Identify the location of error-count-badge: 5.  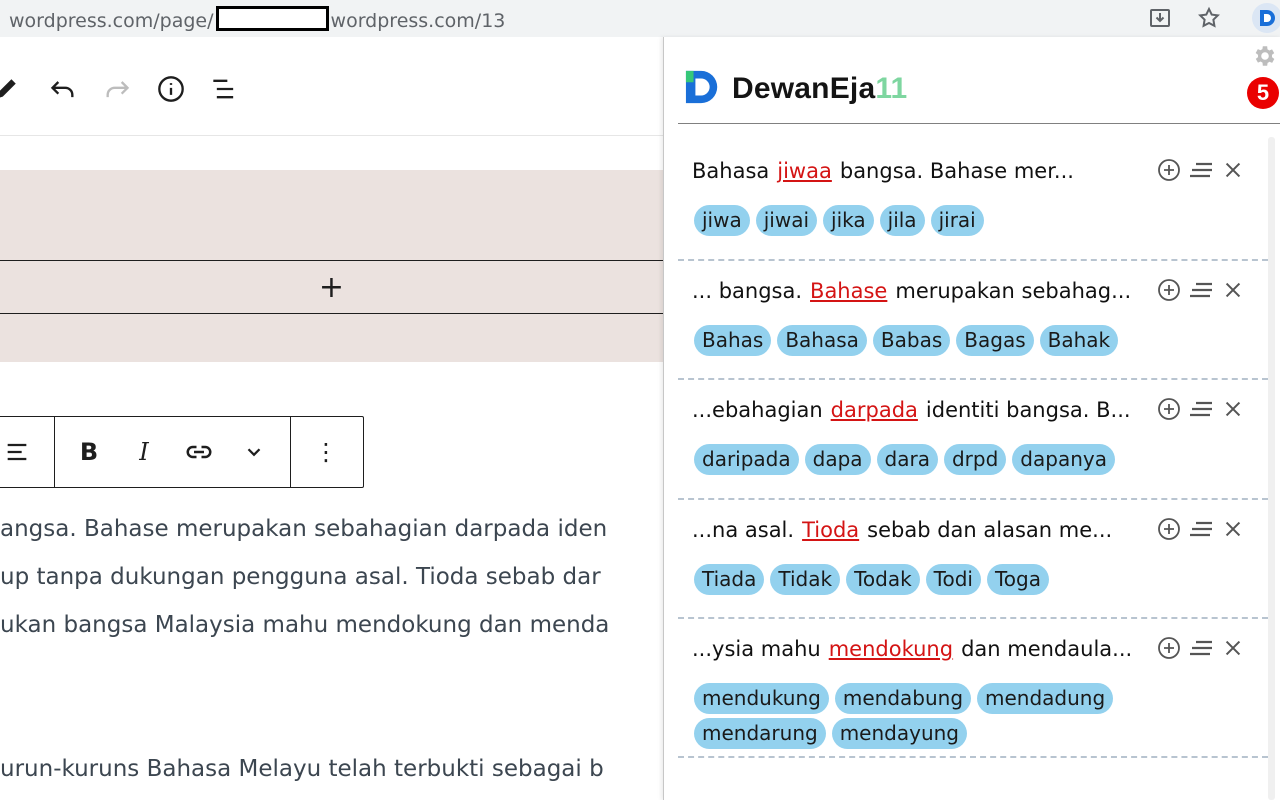
(1263, 93).